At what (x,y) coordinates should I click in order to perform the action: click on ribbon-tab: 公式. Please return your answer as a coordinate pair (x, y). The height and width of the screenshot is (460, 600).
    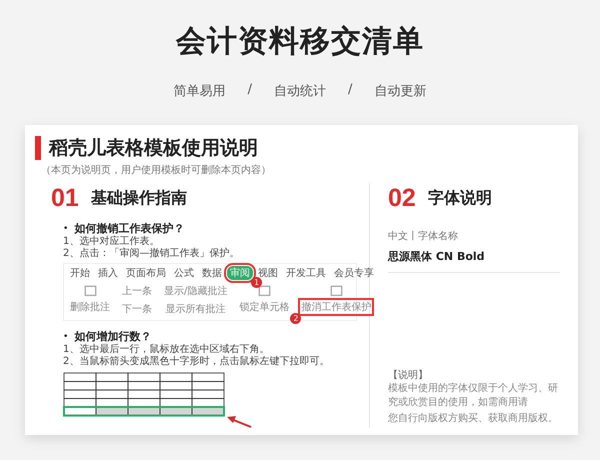
    Looking at the image, I should click on (184, 273).